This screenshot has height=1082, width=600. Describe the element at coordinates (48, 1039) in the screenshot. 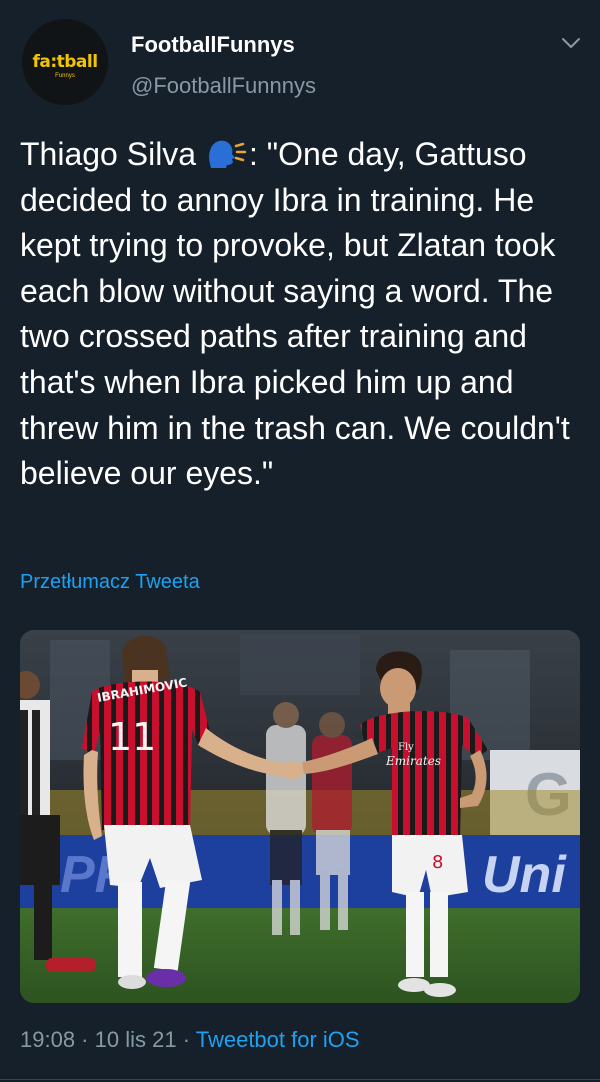

I see `tweet-time: 19:08` at that location.